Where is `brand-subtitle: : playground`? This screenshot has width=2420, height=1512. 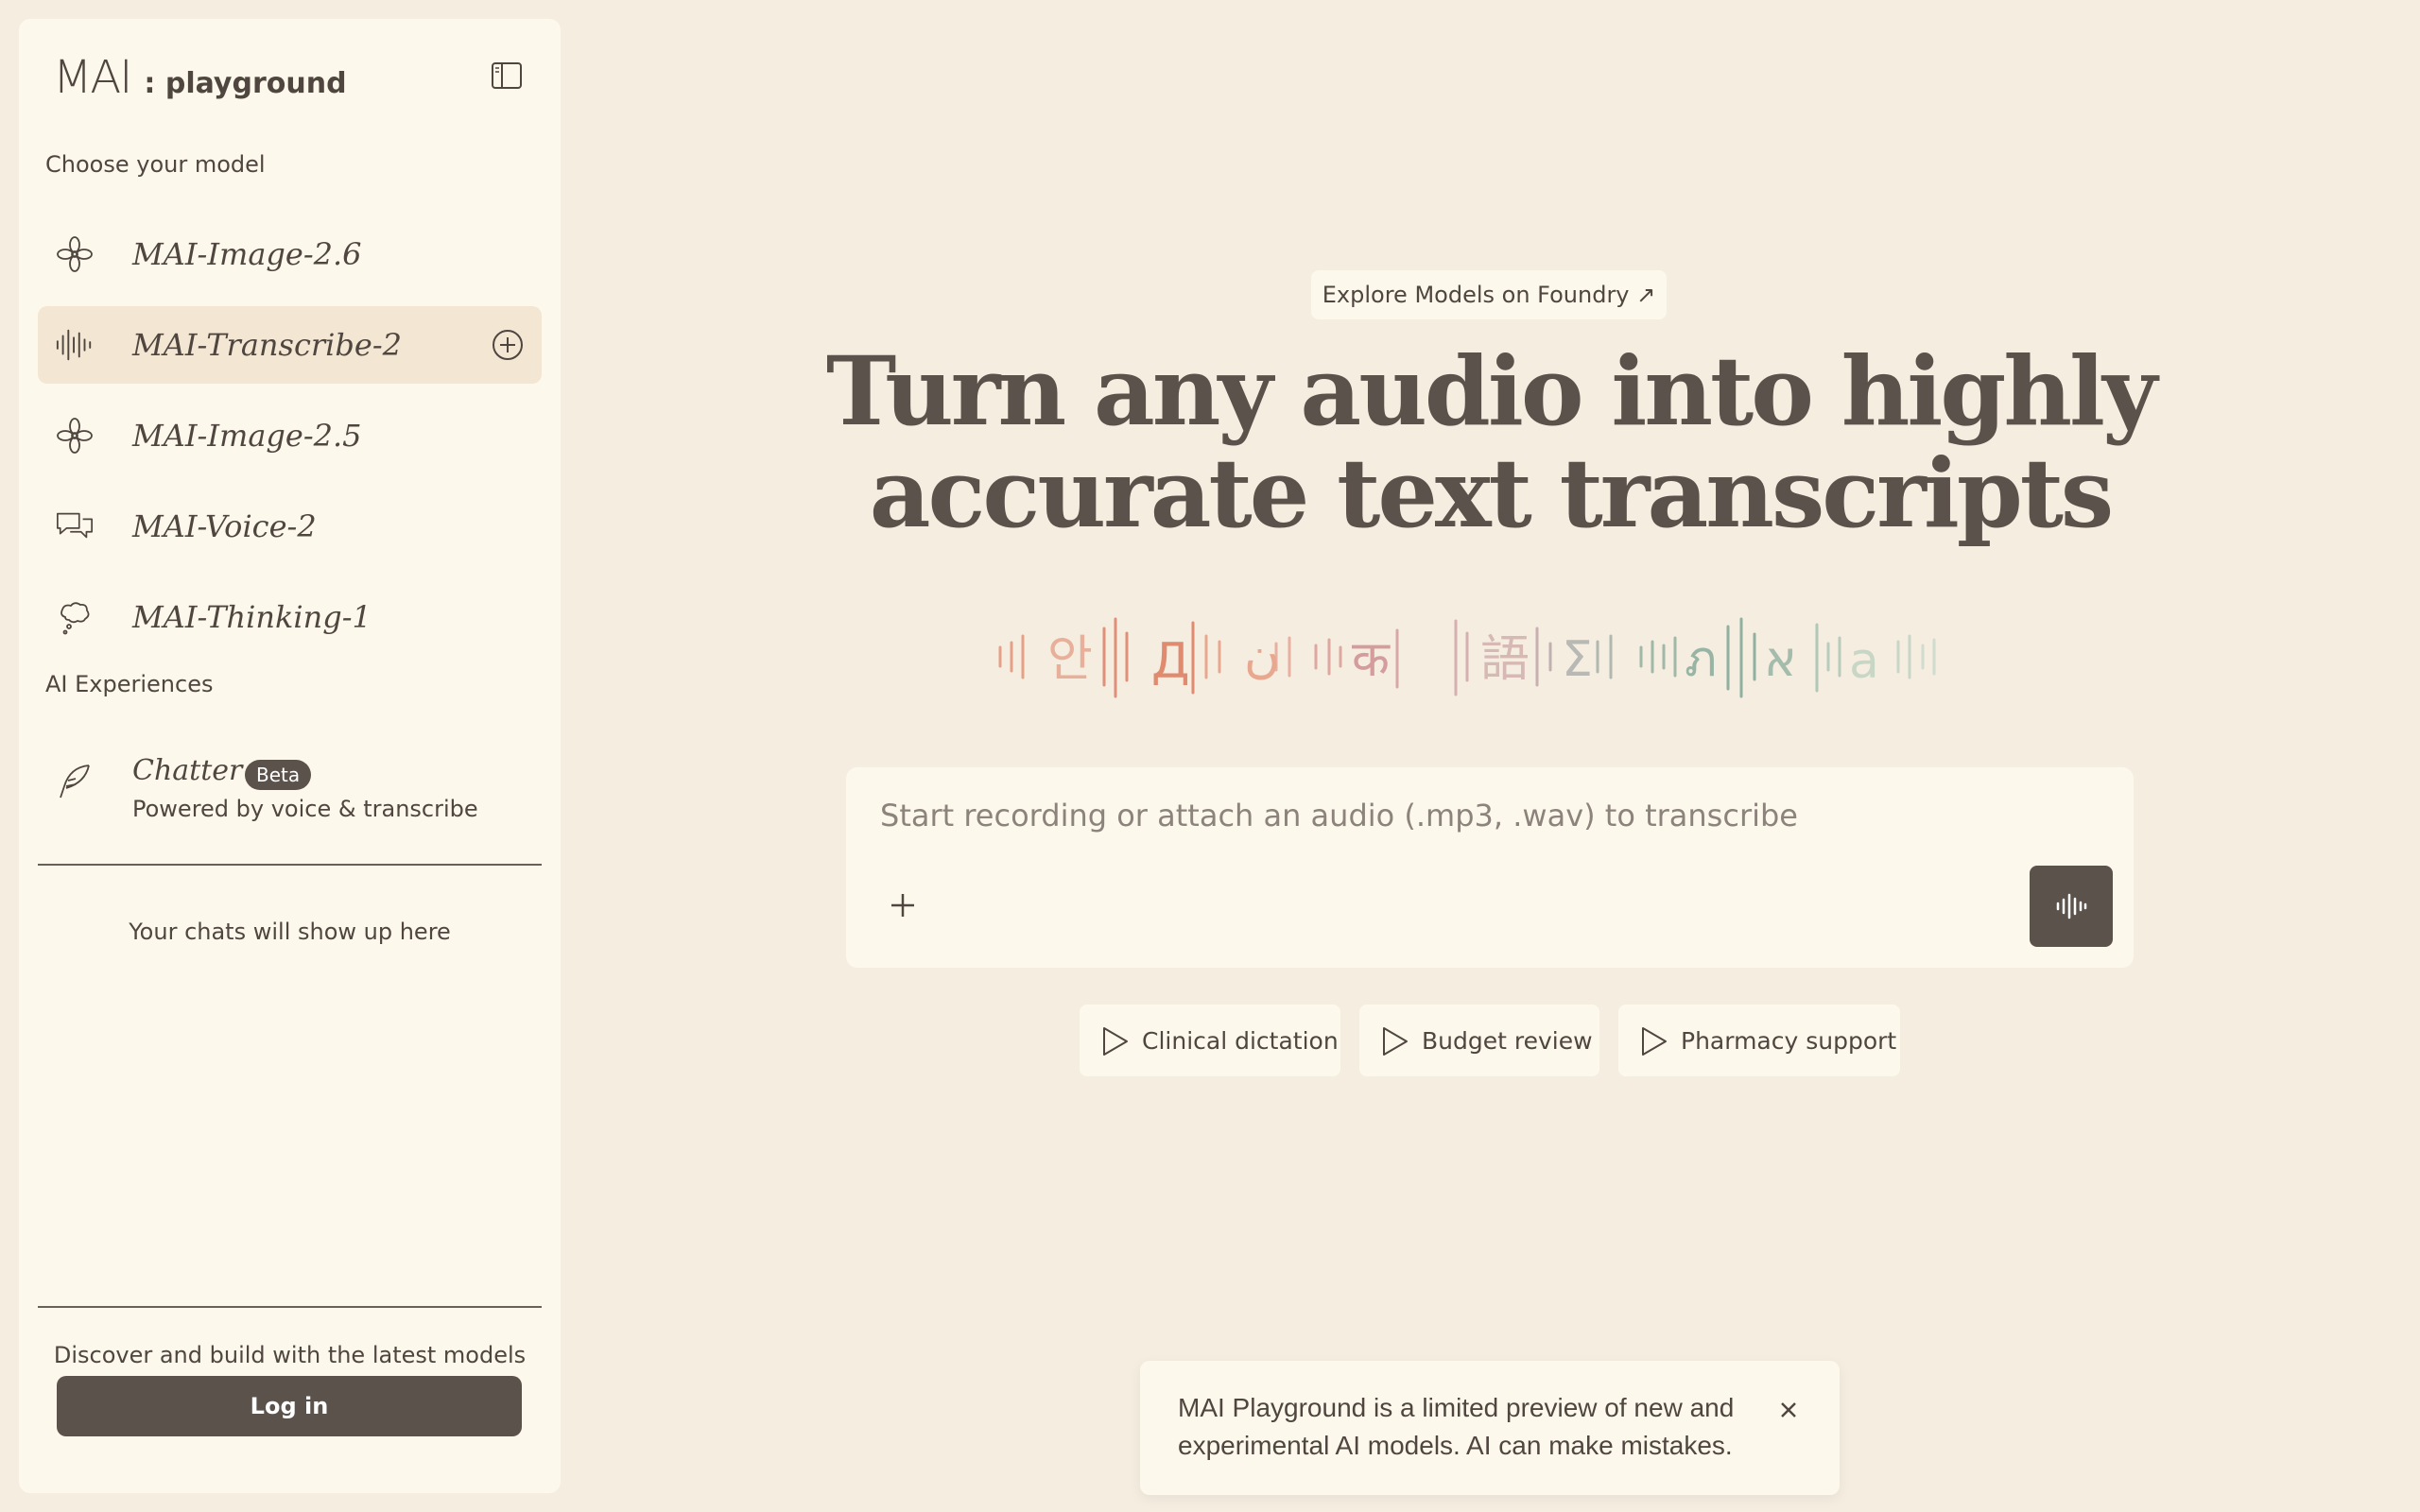
brand-subtitle: : playground is located at coordinates (245, 83).